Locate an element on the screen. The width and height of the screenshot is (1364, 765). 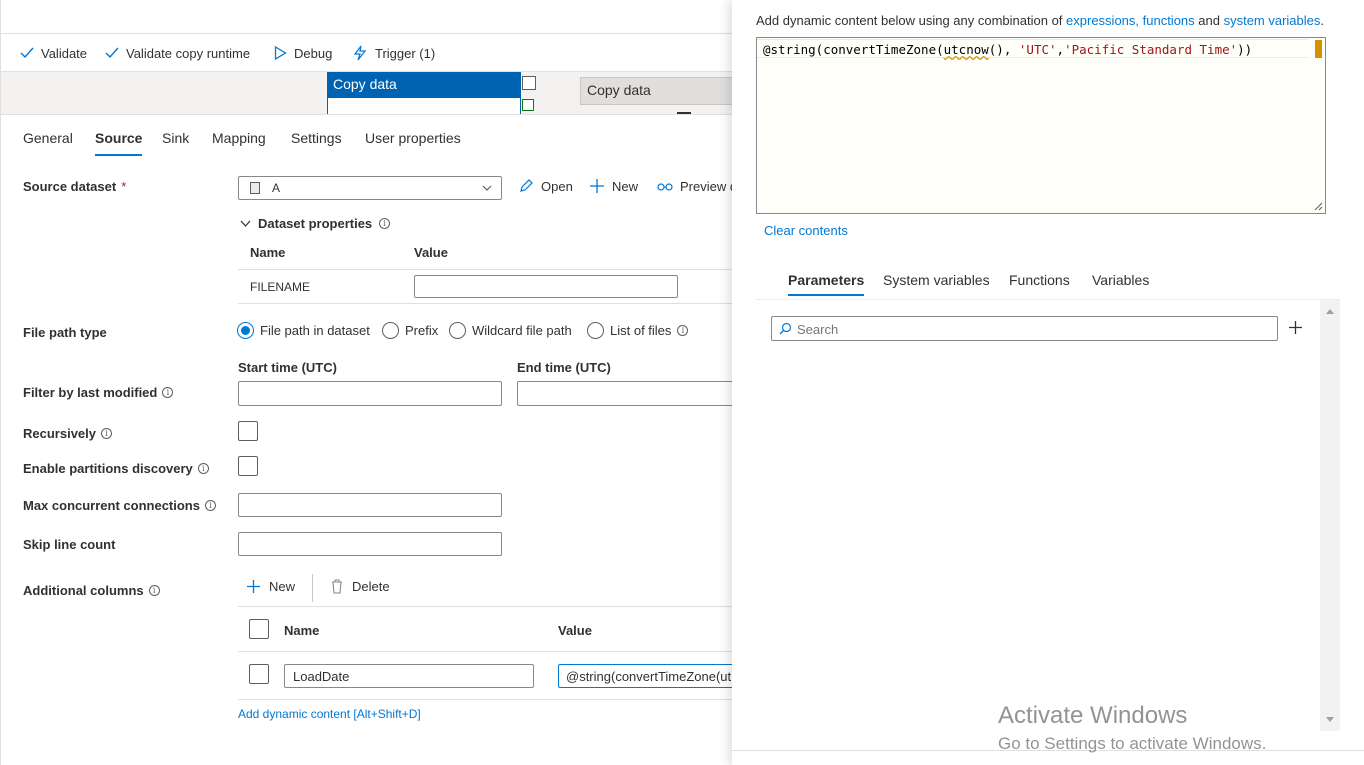
radio-label: File path in dataset is located at coordinates (315, 330).